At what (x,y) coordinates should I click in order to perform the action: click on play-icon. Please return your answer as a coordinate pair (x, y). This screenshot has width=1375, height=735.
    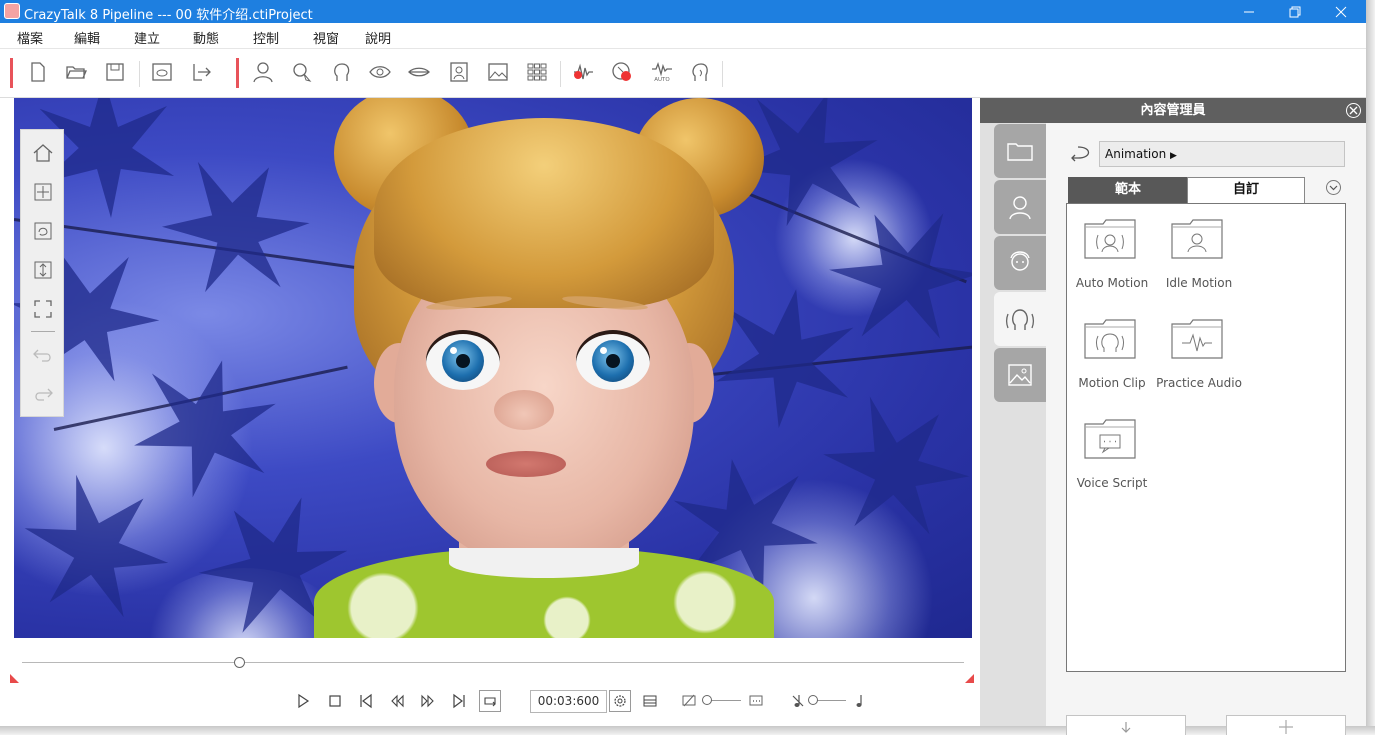
    Looking at the image, I should click on (304, 701).